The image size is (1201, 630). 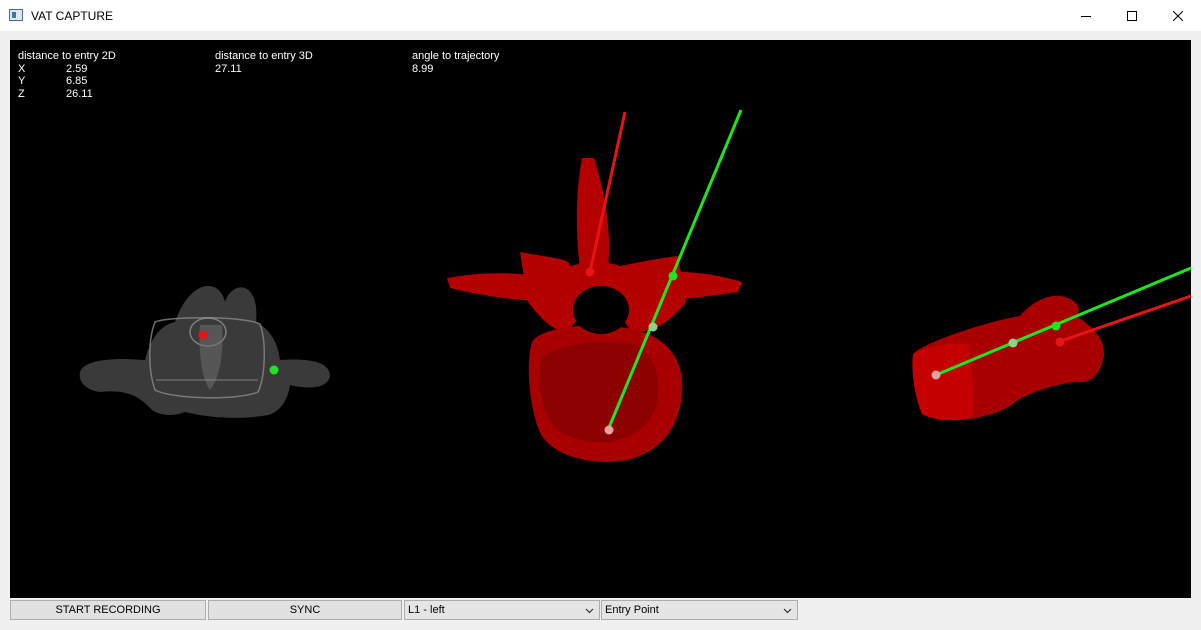 I want to click on distance-2d-z-row: Z 26.11, so click(x=67, y=94).